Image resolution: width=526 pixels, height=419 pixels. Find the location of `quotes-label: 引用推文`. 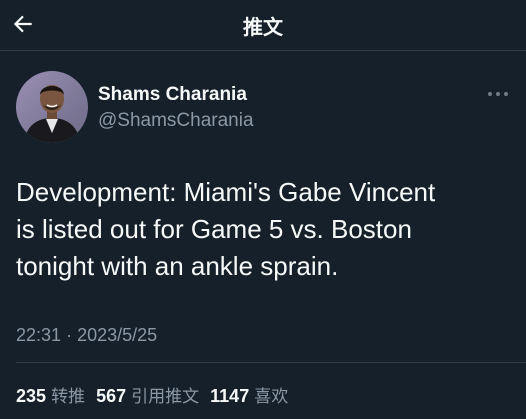

quotes-label: 引用推文 is located at coordinates (165, 397).